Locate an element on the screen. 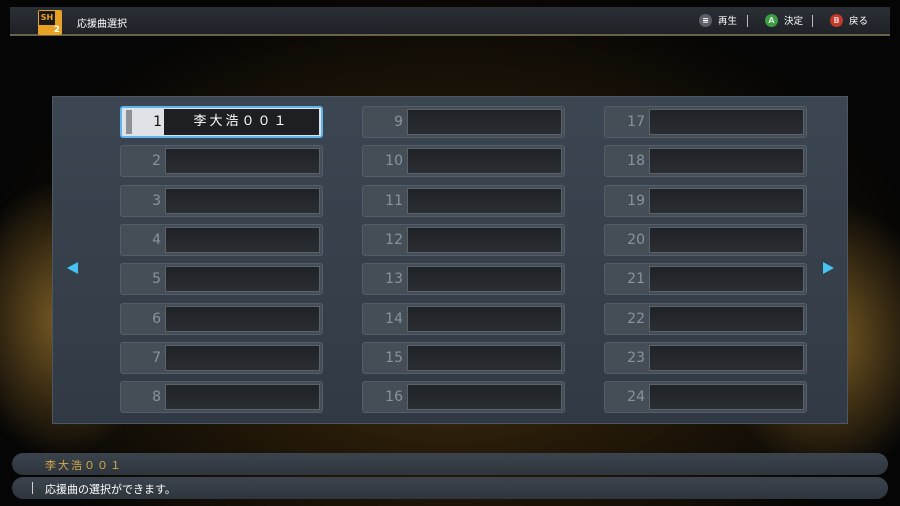  song-slot-7: 7 is located at coordinates (221, 358).